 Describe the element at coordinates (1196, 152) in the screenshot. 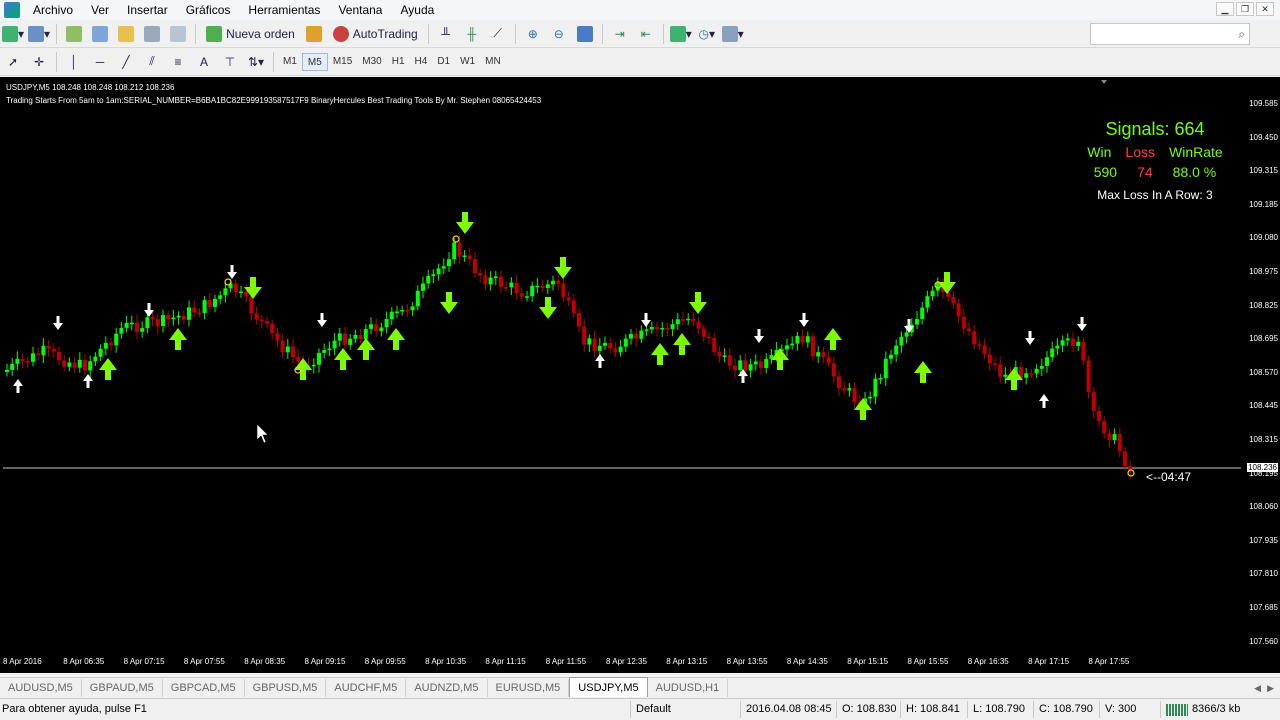

I see `winrate-header: WinRate` at that location.